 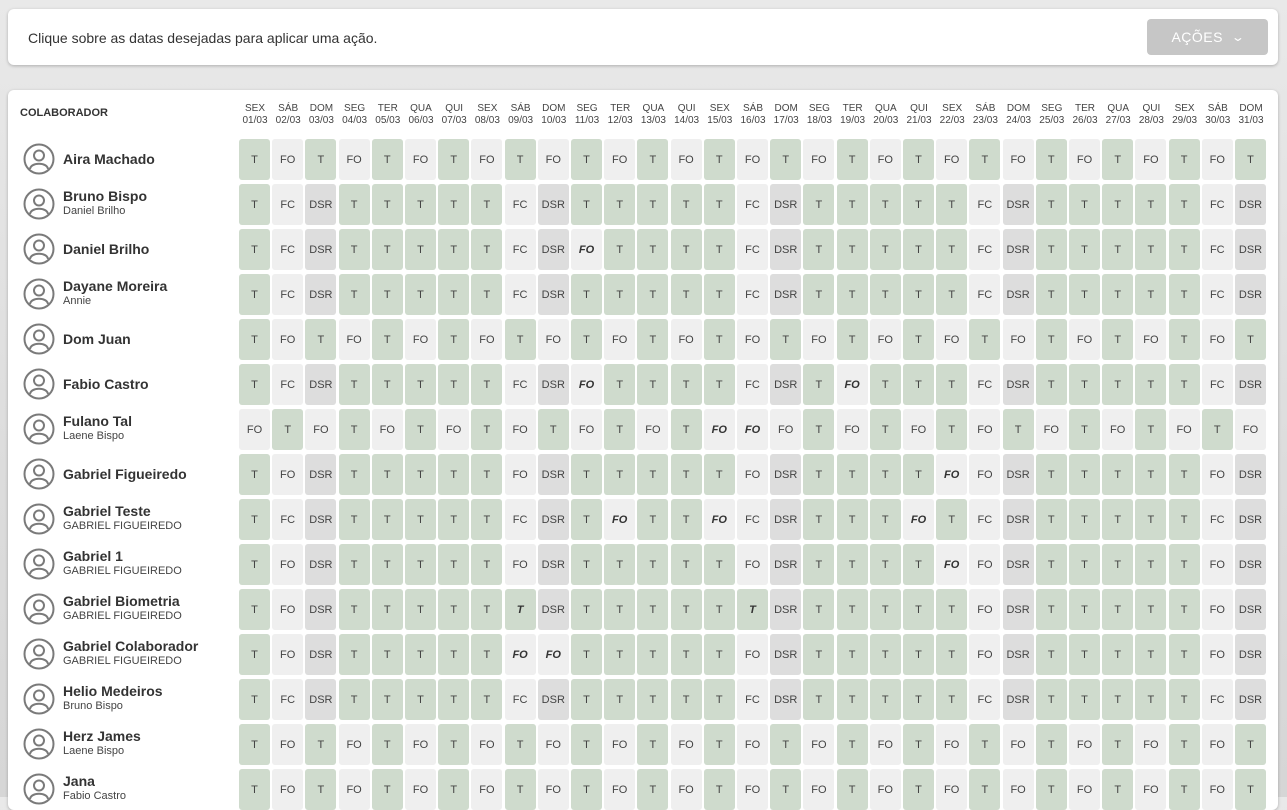 I want to click on day-header: DOM 17/03, so click(x=786, y=115).